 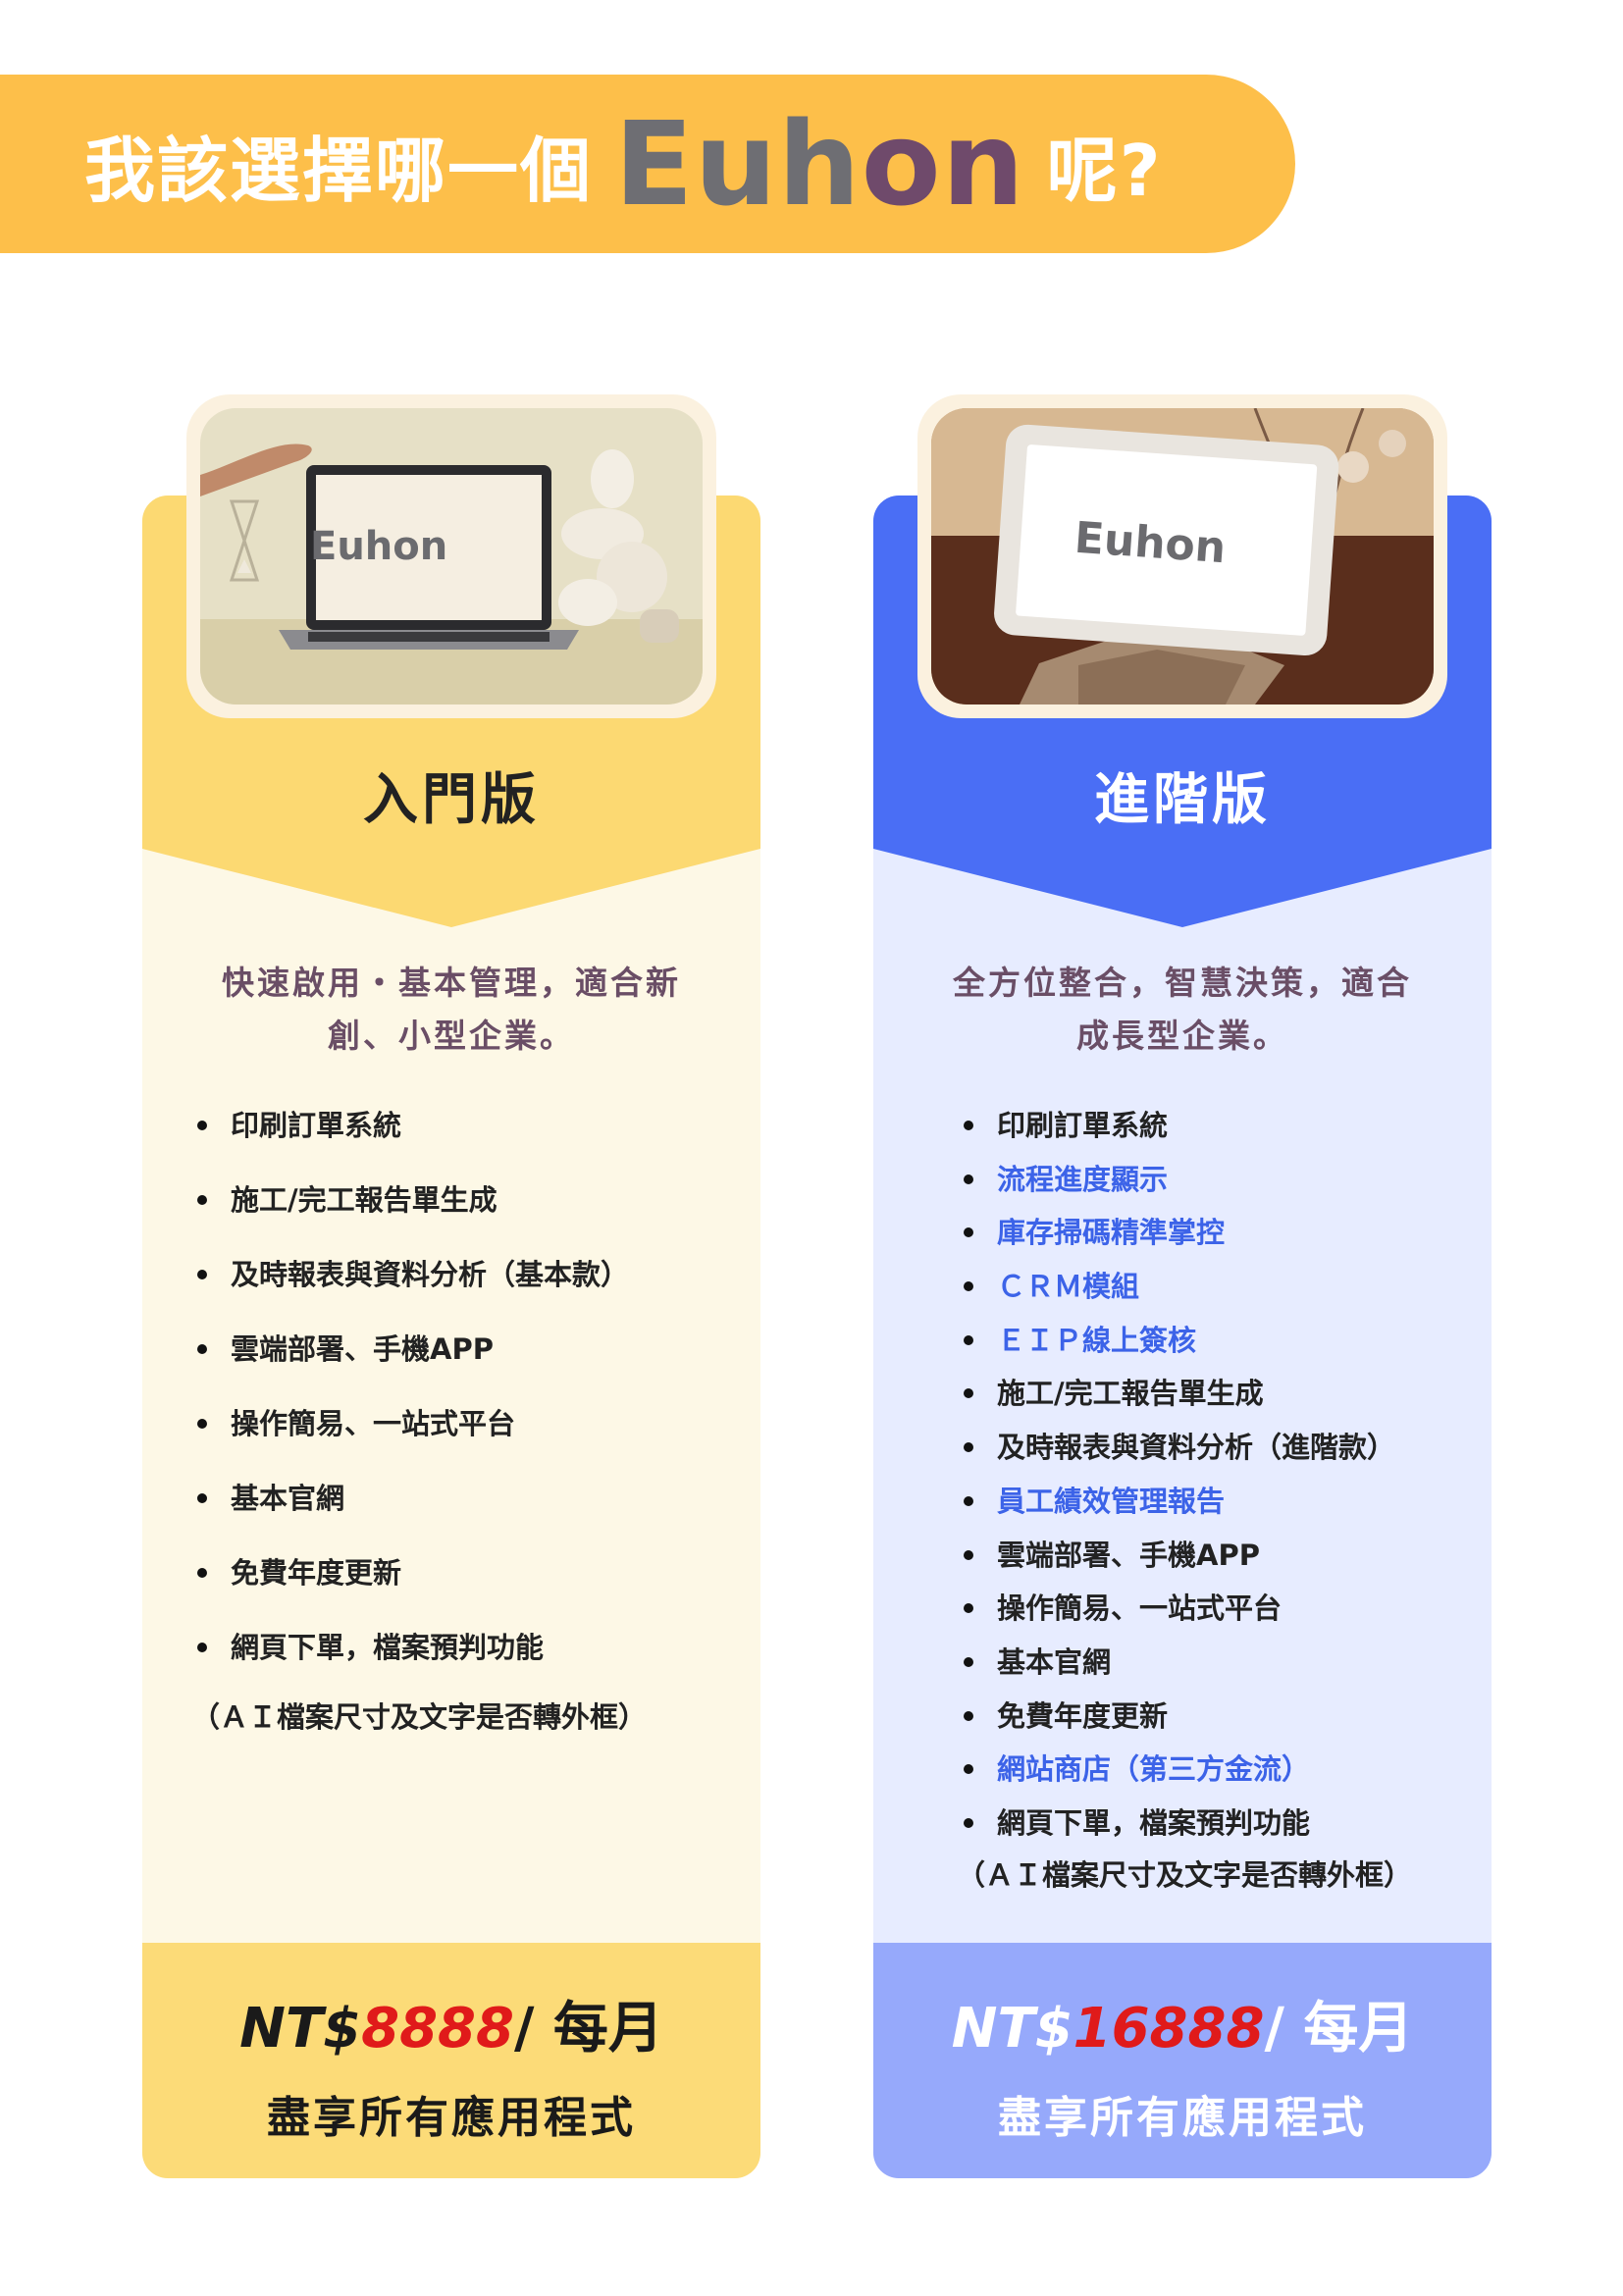 I want to click on header-banner: 我該選擇哪一個 Euhon 呢?, so click(x=647, y=164).